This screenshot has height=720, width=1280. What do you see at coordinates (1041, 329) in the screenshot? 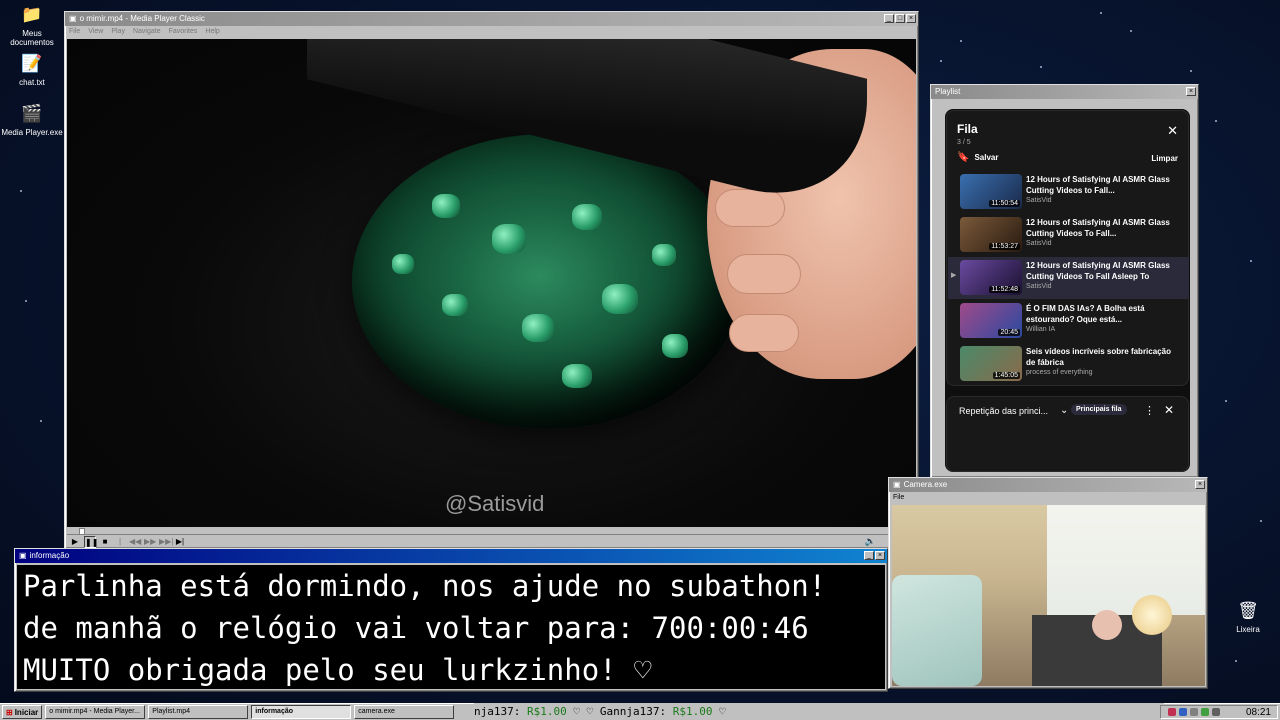
I see `queue-item-channel: Willian IA` at bounding box center [1041, 329].